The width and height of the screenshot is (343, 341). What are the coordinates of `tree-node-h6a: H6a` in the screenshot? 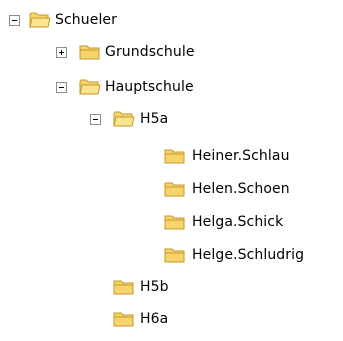 It's located at (100, 319).